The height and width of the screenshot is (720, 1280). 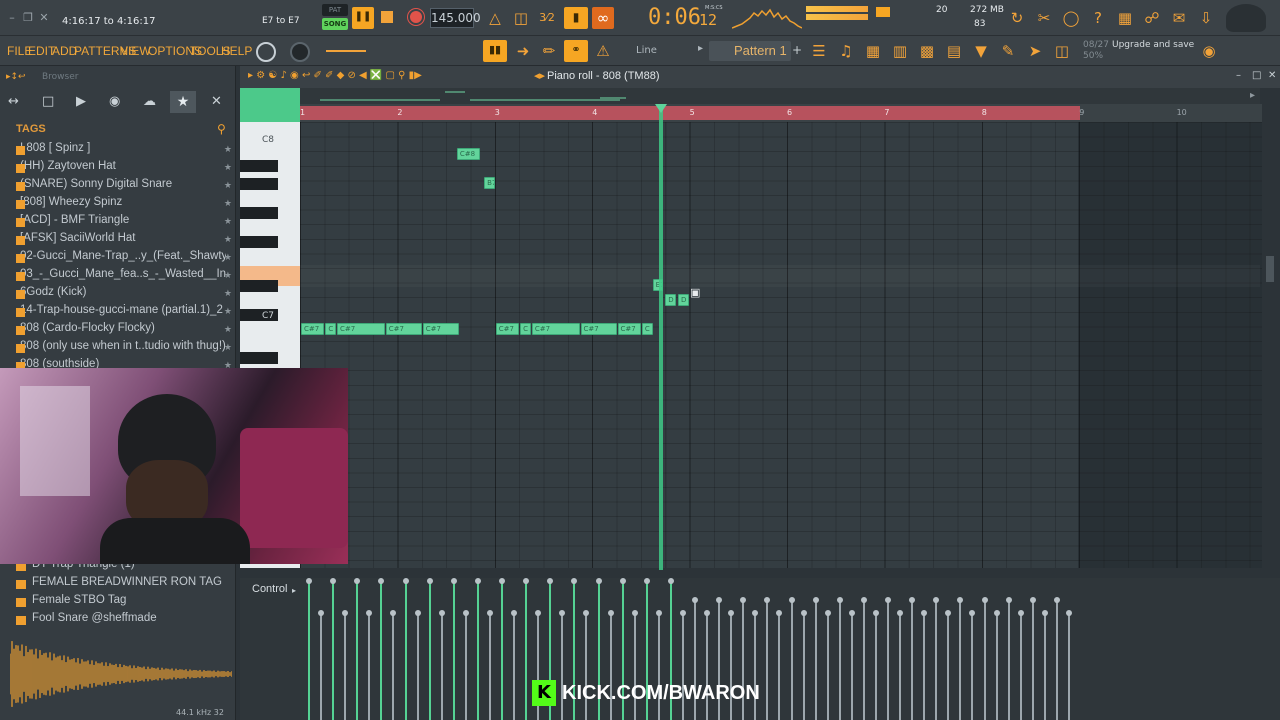 What do you see at coordinates (123, 277) in the screenshot?
I see `browser-item: 03_-_Gucci_Mane_fea..s_-_Wasted__Instr_1` at bounding box center [123, 277].